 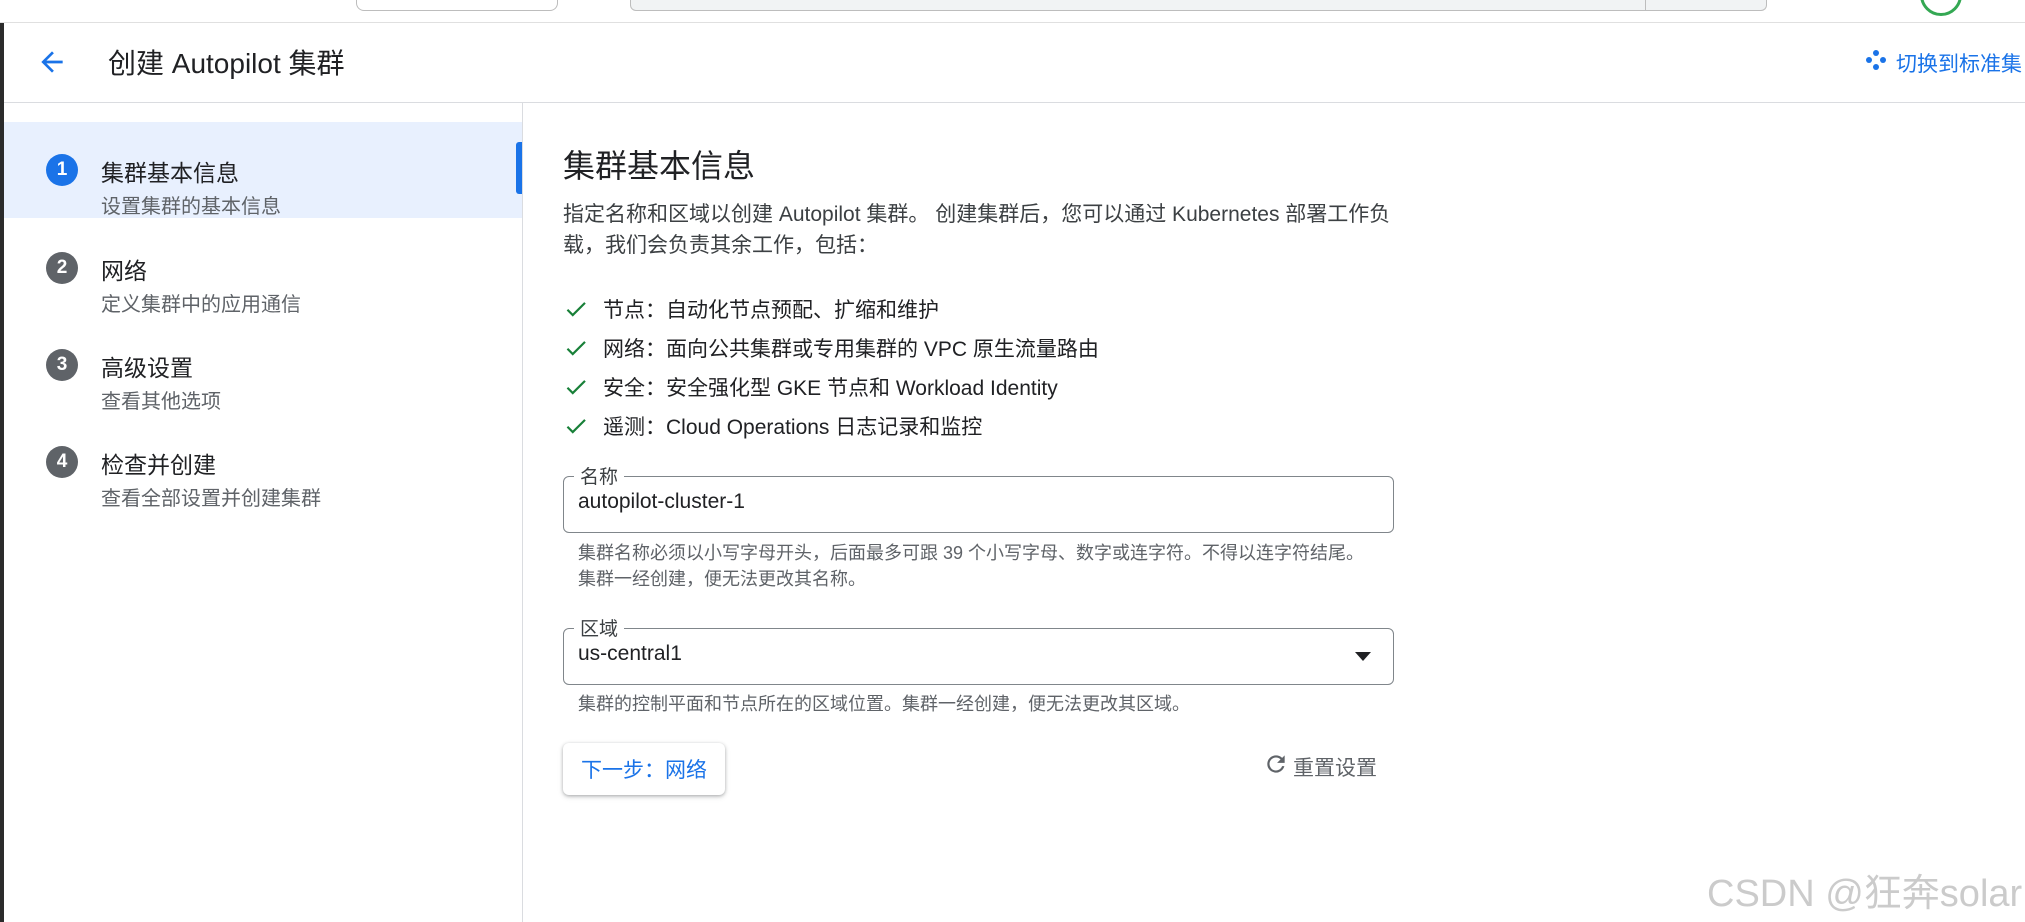 I want to click on browser-tab, so click(x=457, y=5).